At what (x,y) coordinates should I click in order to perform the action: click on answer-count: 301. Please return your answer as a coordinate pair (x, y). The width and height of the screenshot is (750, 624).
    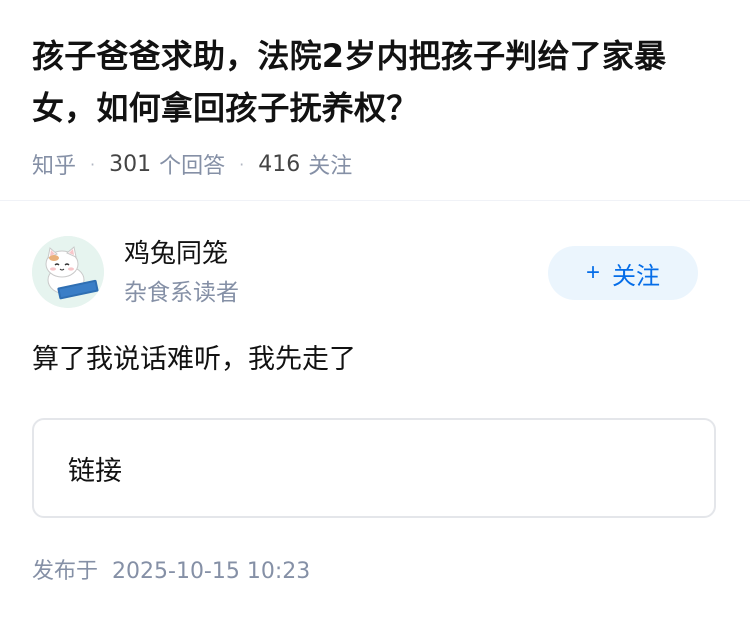
    Looking at the image, I should click on (130, 164).